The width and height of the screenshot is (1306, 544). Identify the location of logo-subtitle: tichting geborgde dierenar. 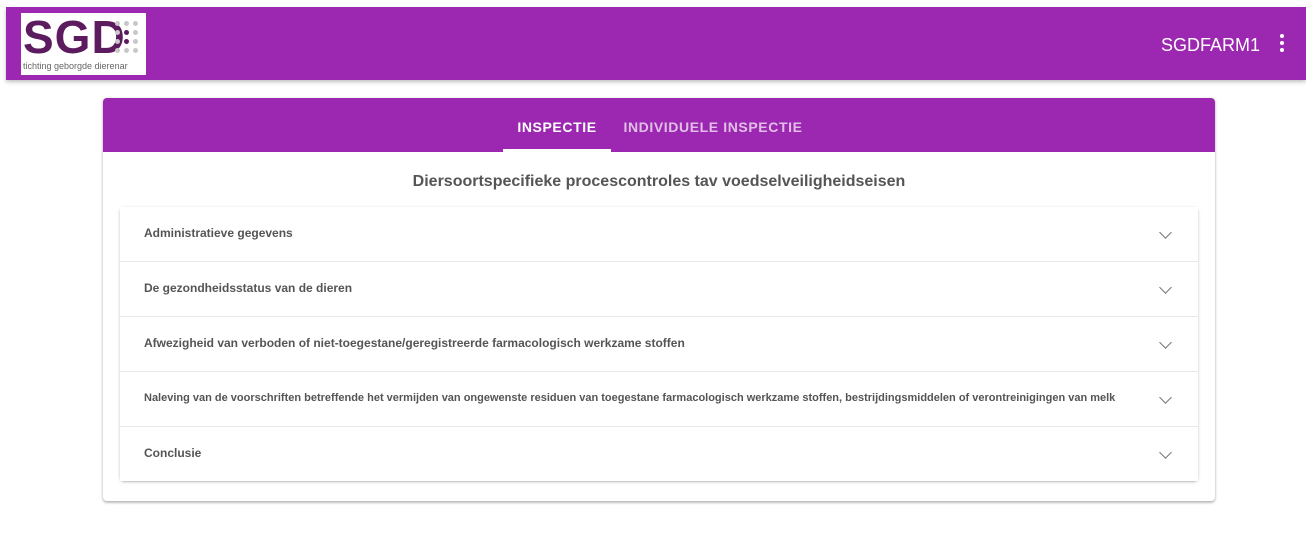
(75, 66).